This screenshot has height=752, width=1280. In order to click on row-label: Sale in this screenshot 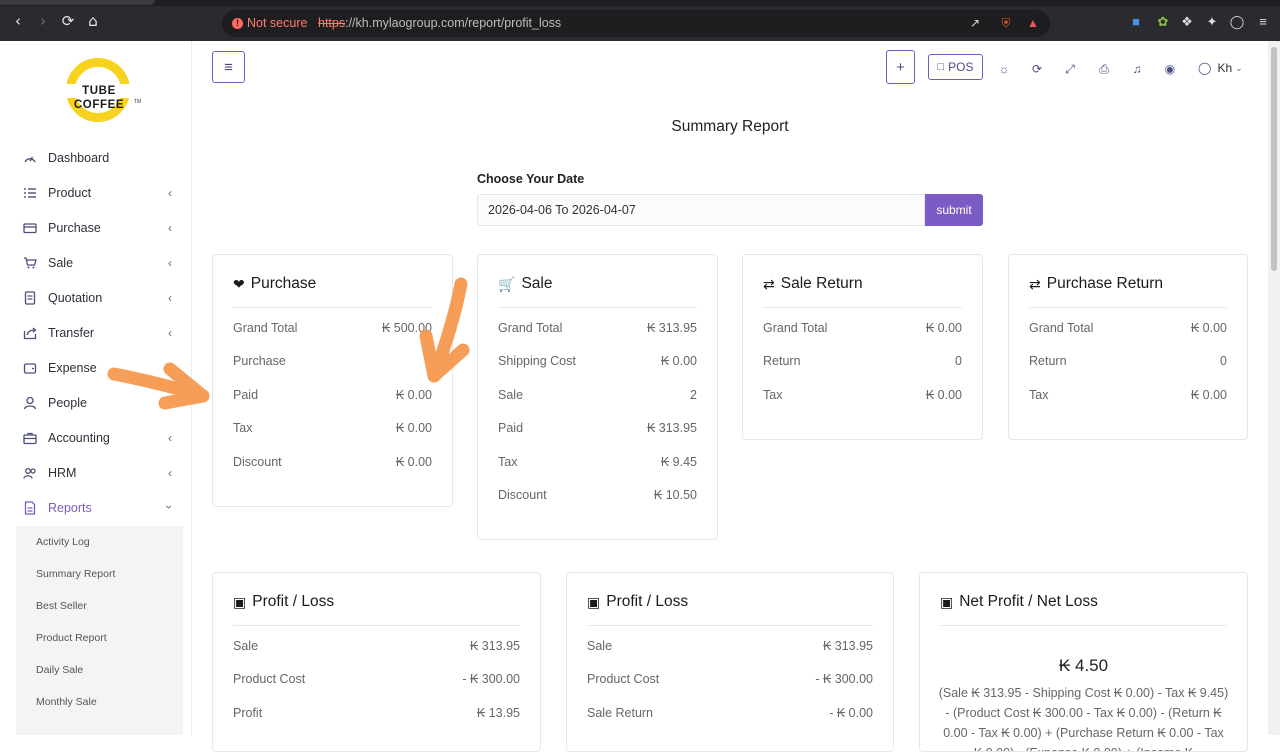, I will do `click(511, 394)`.